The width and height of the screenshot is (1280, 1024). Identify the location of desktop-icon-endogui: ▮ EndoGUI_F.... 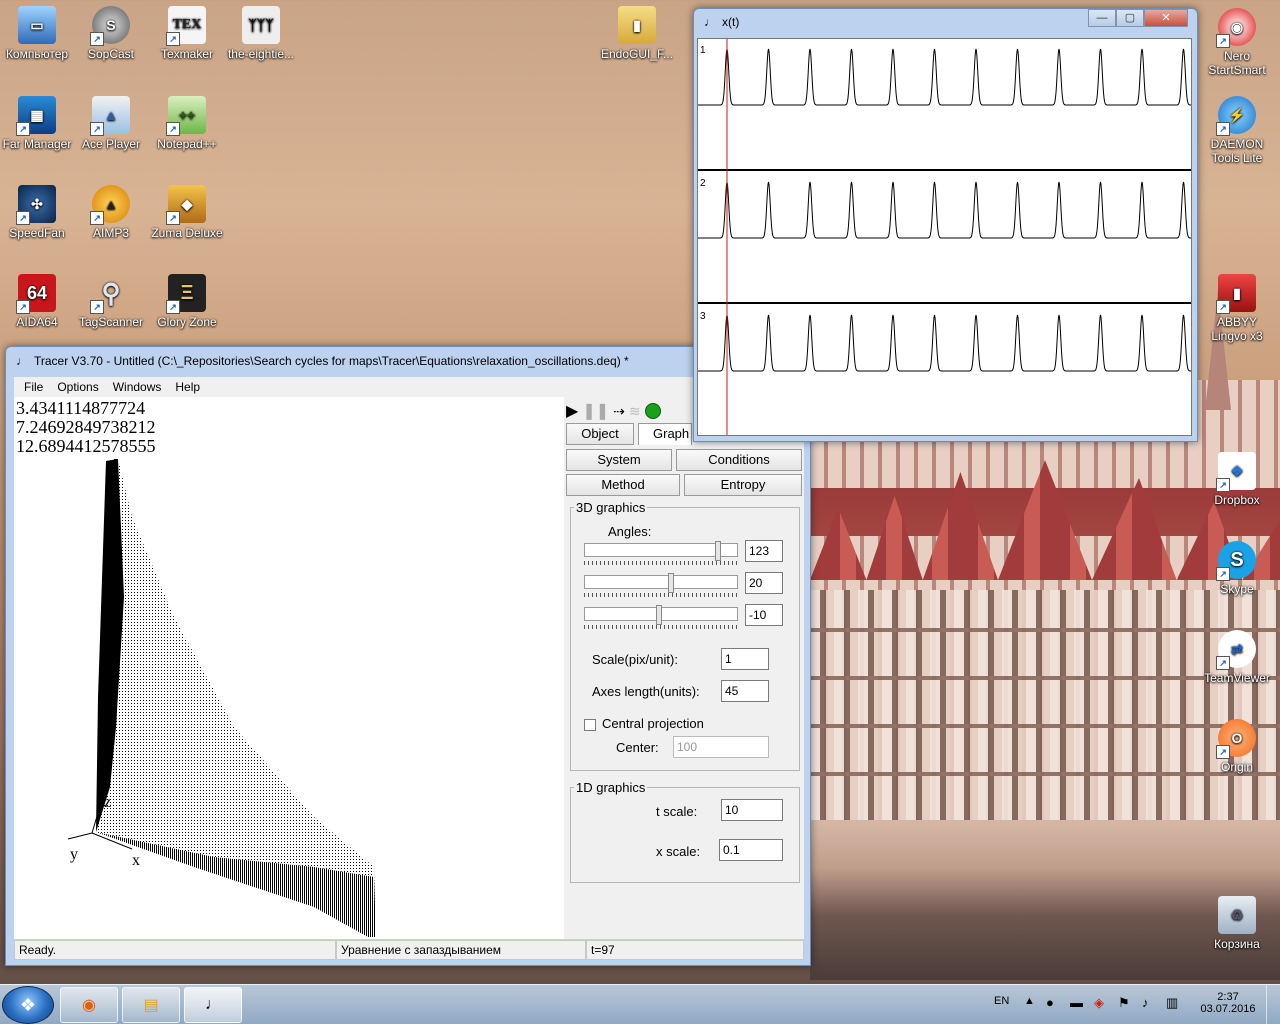
(637, 33).